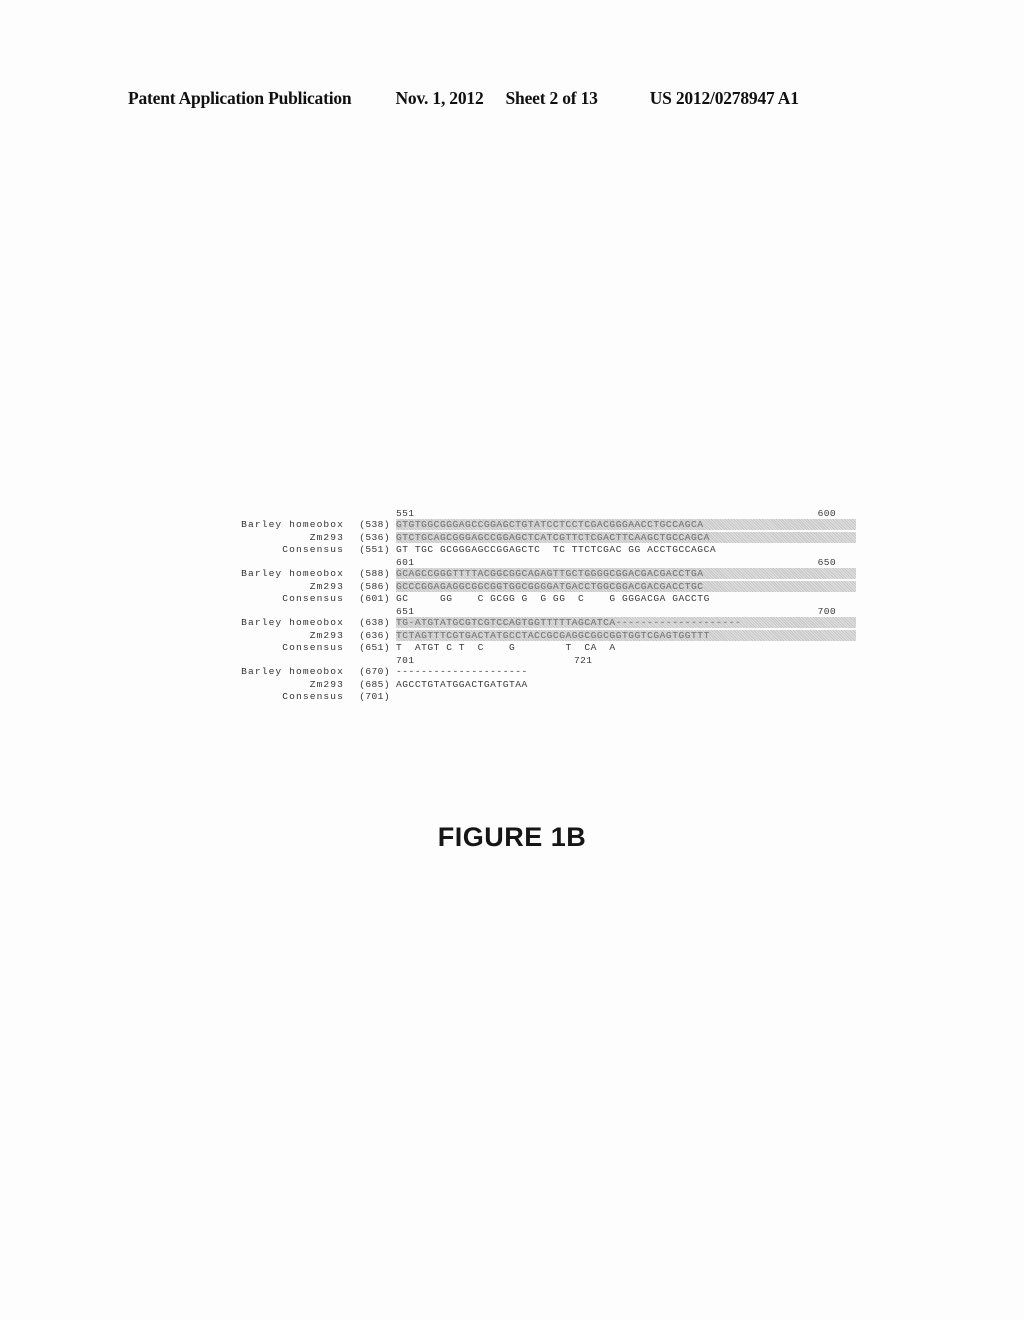 This screenshot has height=1320, width=1024. Describe the element at coordinates (374, 574) in the screenshot. I see `alignment-row-start-index: (588)` at that location.